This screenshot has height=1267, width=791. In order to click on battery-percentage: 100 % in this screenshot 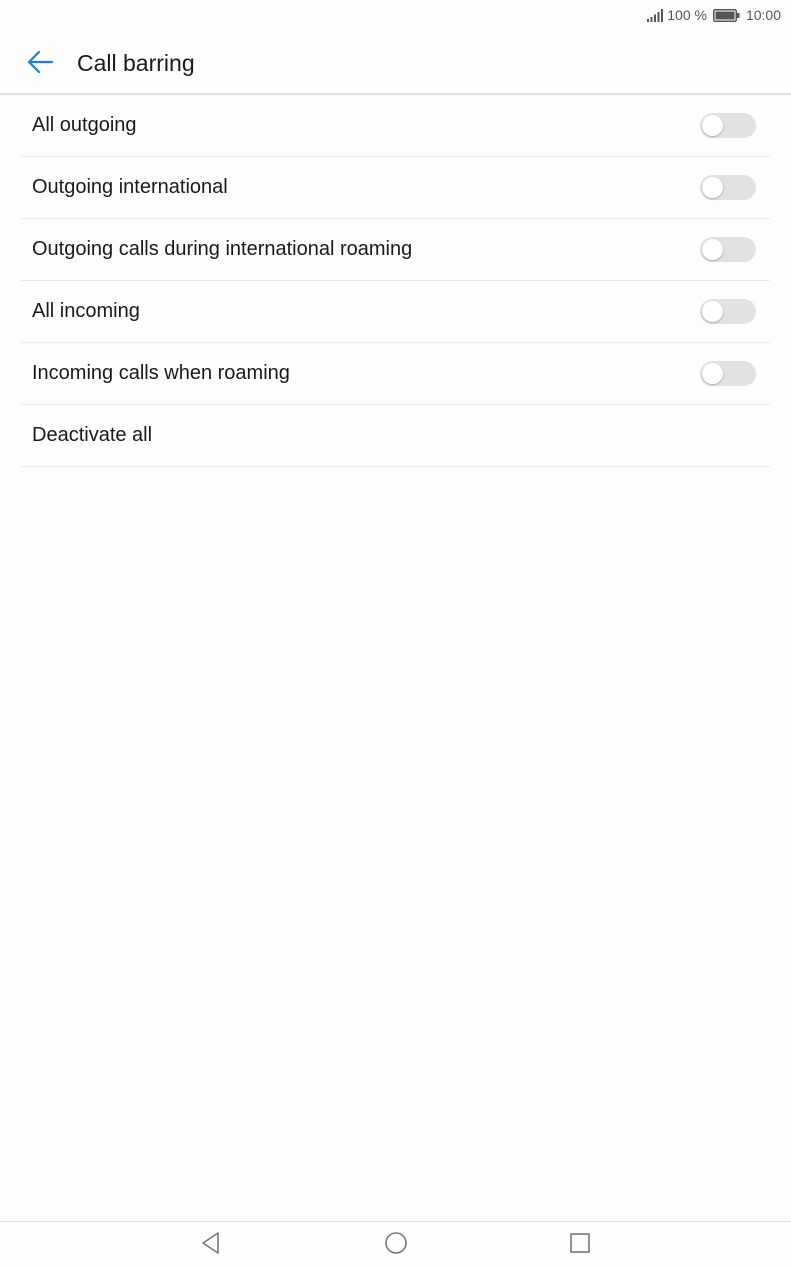, I will do `click(687, 15)`.